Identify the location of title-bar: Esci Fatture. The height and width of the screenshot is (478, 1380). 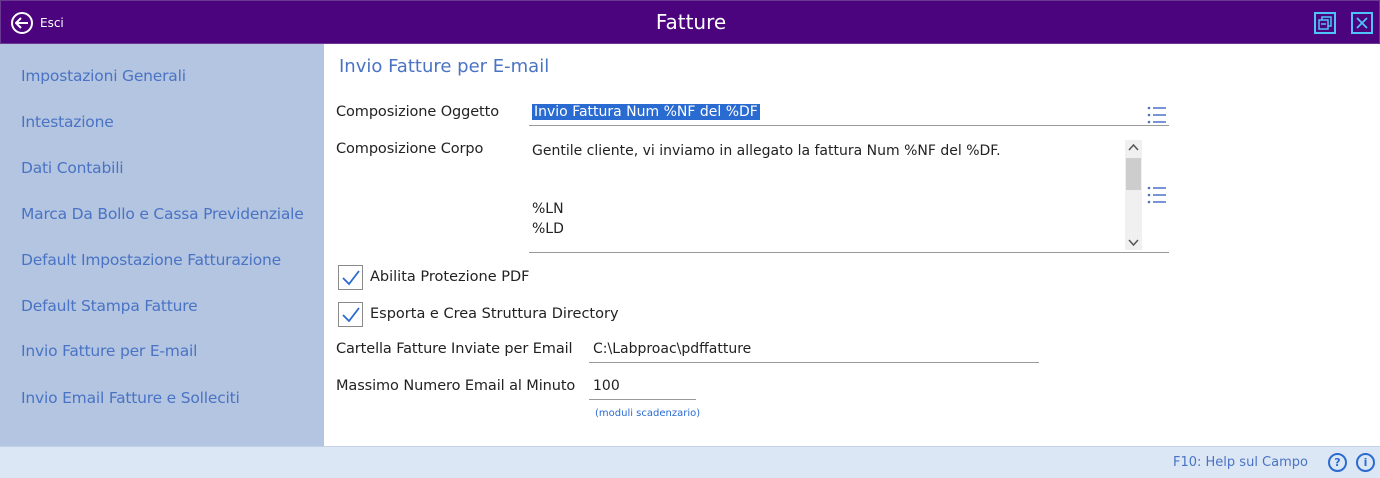
(690, 22).